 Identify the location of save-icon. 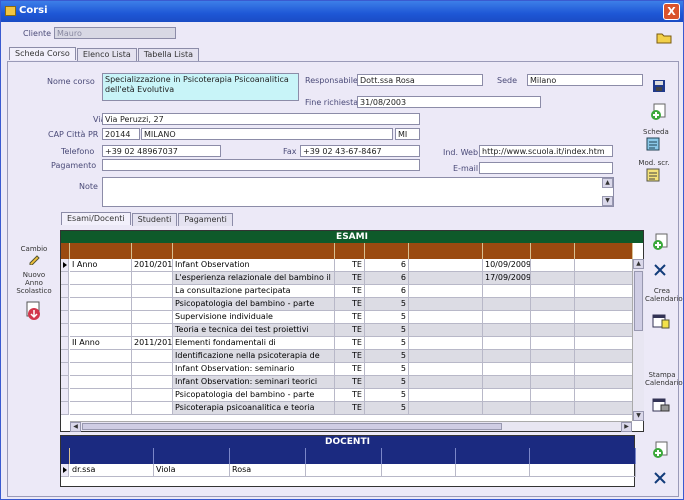
(659, 86).